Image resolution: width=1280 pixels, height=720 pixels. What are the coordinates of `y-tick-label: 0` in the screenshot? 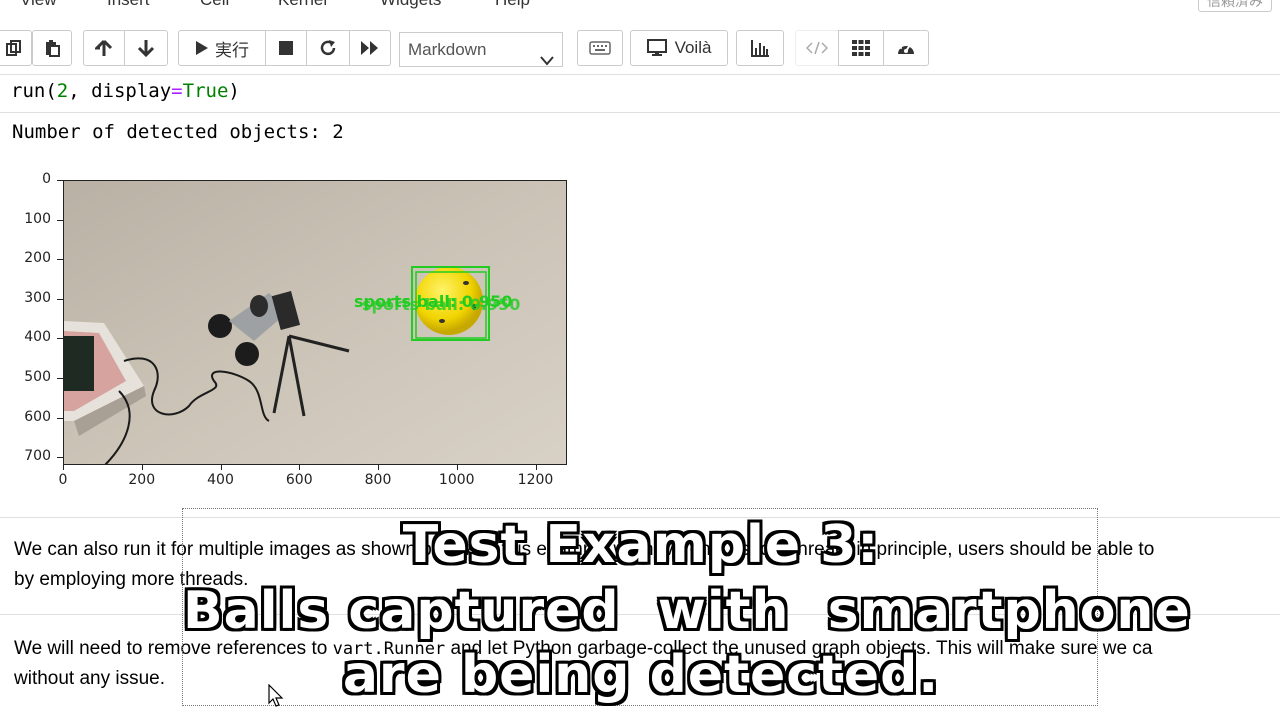 It's located at (46, 179).